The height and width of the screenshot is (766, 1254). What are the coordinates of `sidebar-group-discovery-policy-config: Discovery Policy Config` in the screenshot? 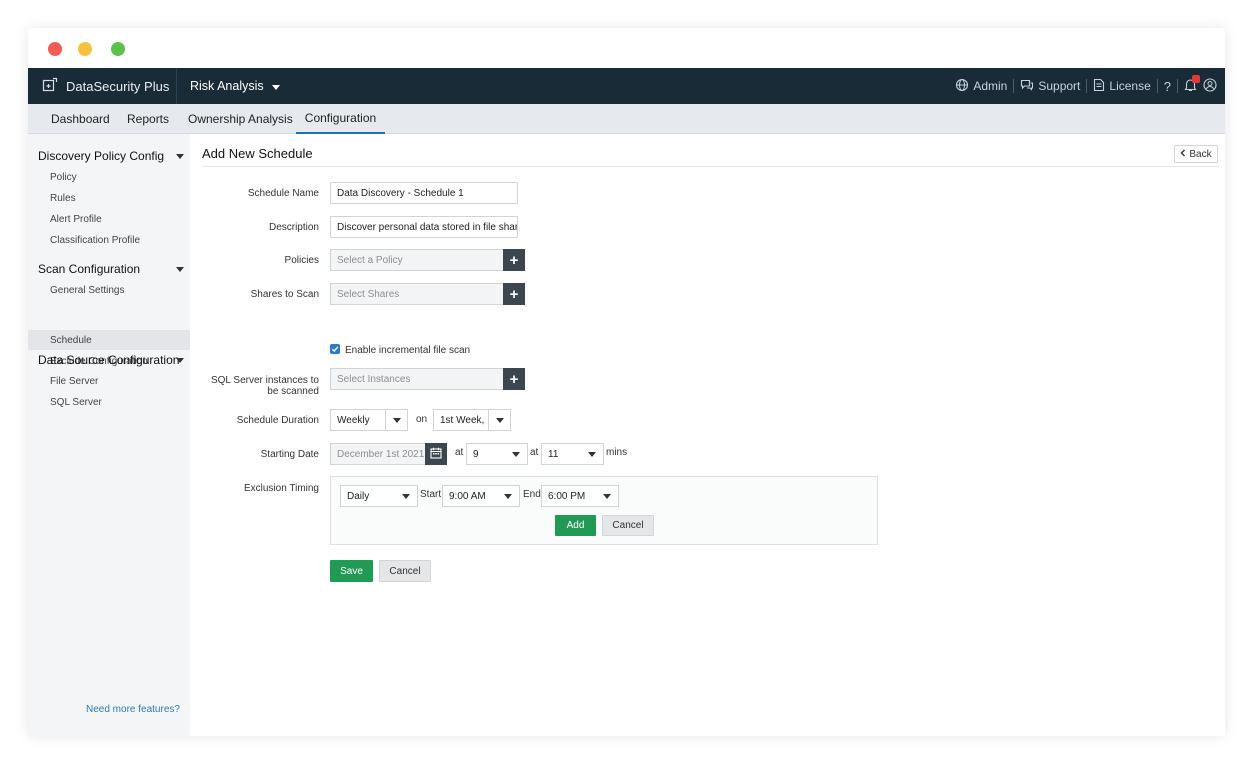 It's located at (114, 156).